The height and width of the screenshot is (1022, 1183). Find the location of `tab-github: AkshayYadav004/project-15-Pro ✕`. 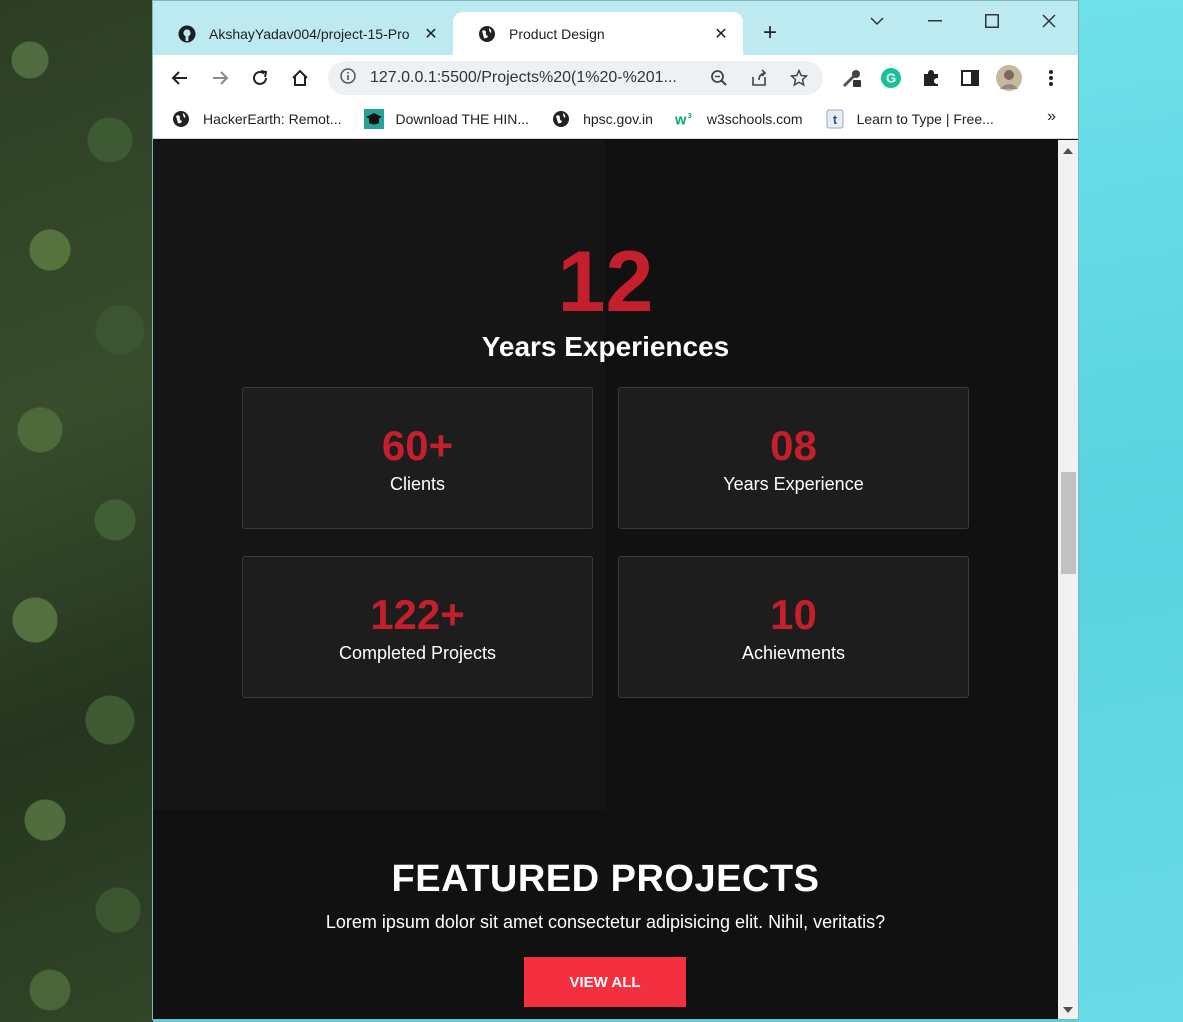

tab-github: AkshayYadav004/project-15-Pro ✕ is located at coordinates (303, 33).